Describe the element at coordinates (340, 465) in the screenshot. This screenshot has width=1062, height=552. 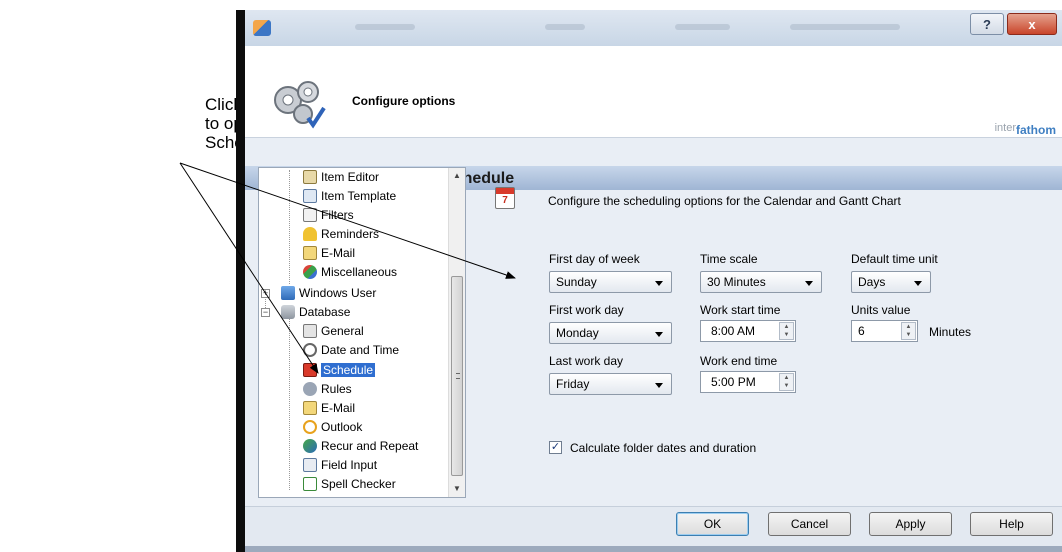
I see `tree-item-field-input: Field Input` at that location.